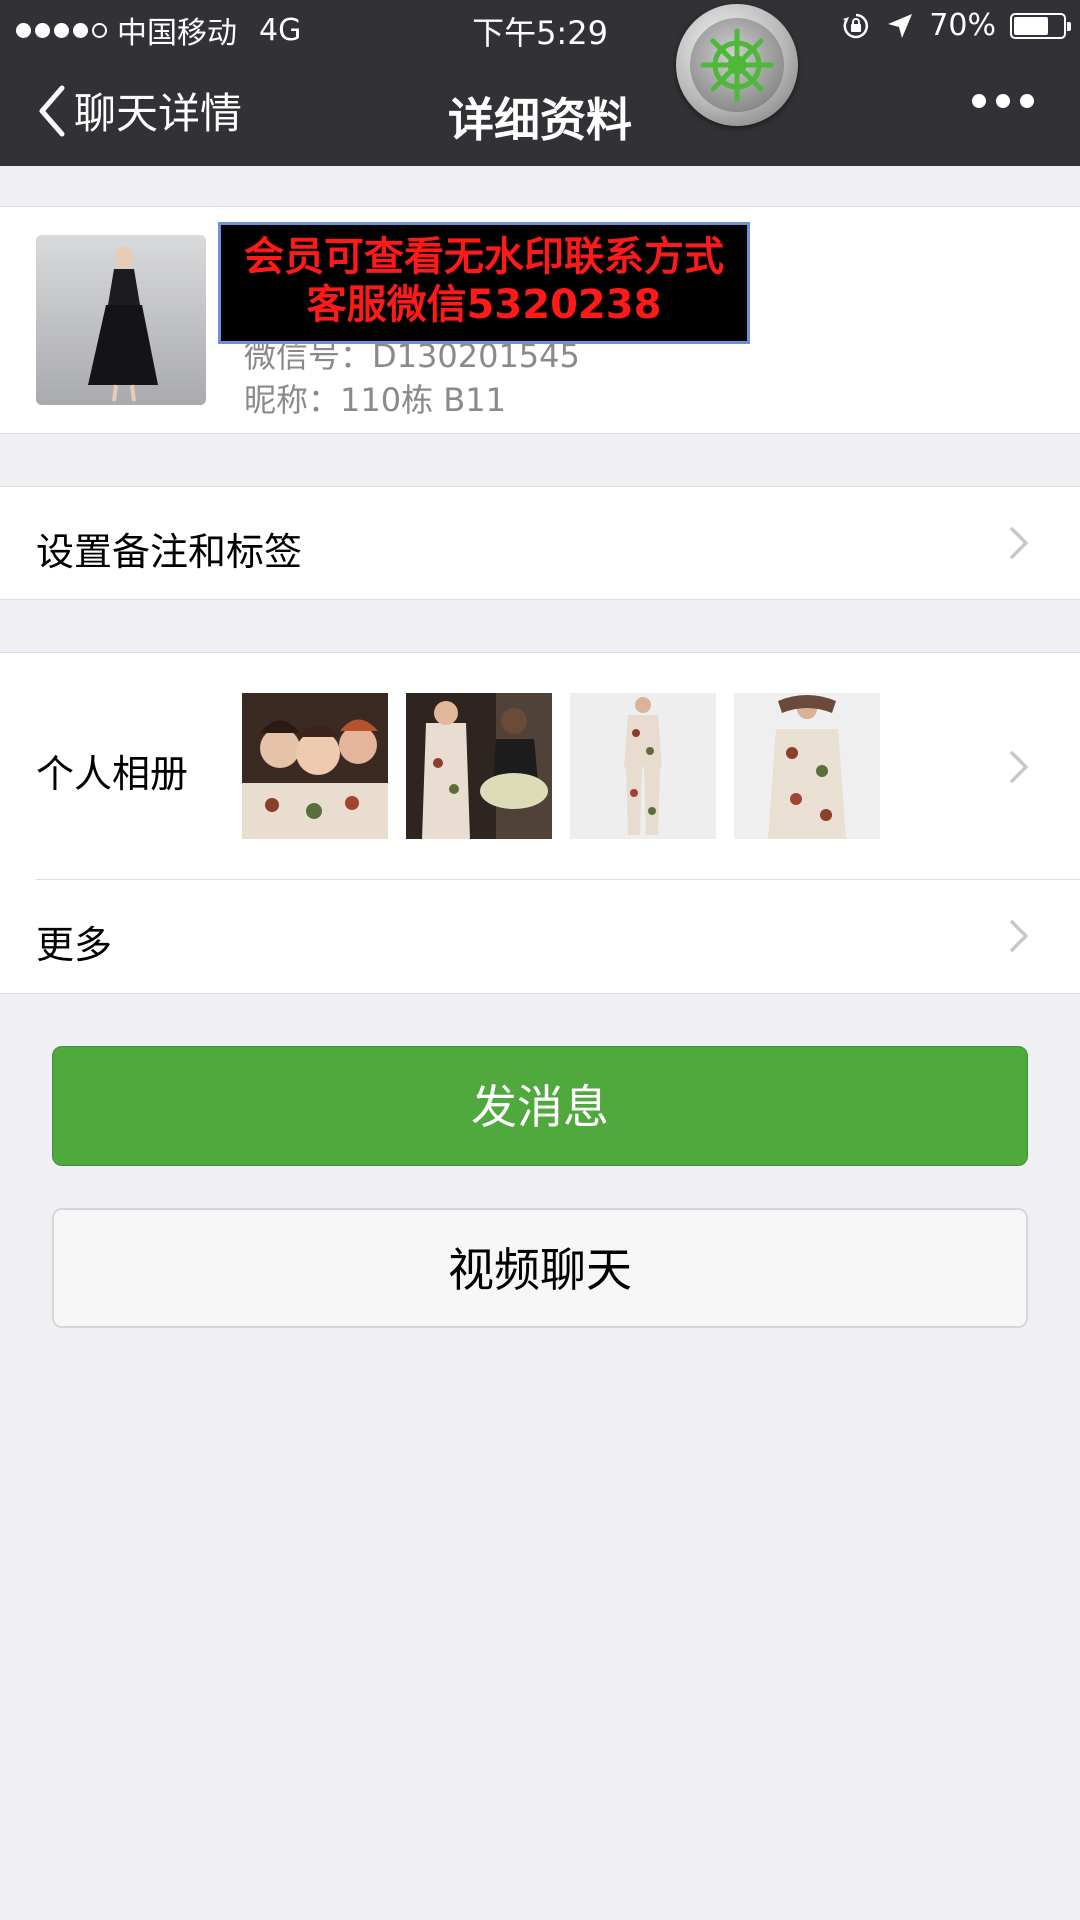 This screenshot has height=1920, width=1080. I want to click on avatar, so click(121, 320).